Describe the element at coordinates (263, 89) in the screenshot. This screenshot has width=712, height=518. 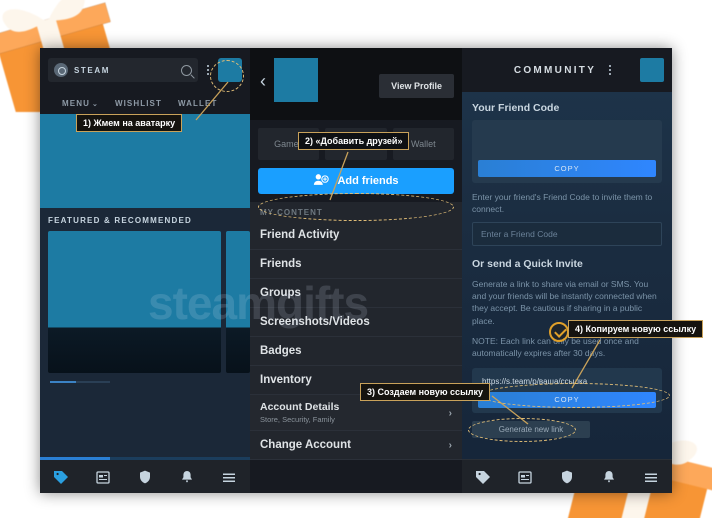
I see `chevron-left-icon: ‹` at that location.